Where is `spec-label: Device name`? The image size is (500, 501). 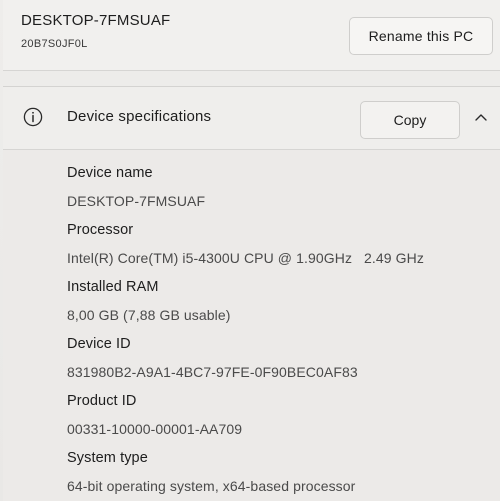 spec-label: Device name is located at coordinates (110, 173).